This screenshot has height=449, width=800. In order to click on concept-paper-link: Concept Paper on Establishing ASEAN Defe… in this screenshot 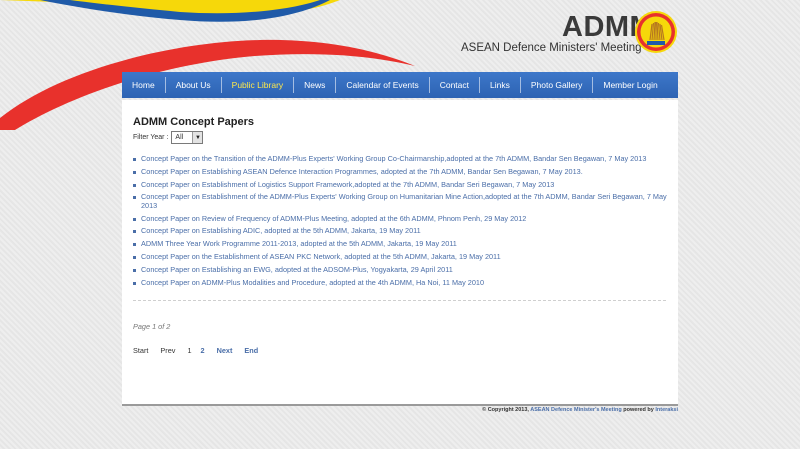, I will do `click(362, 171)`.